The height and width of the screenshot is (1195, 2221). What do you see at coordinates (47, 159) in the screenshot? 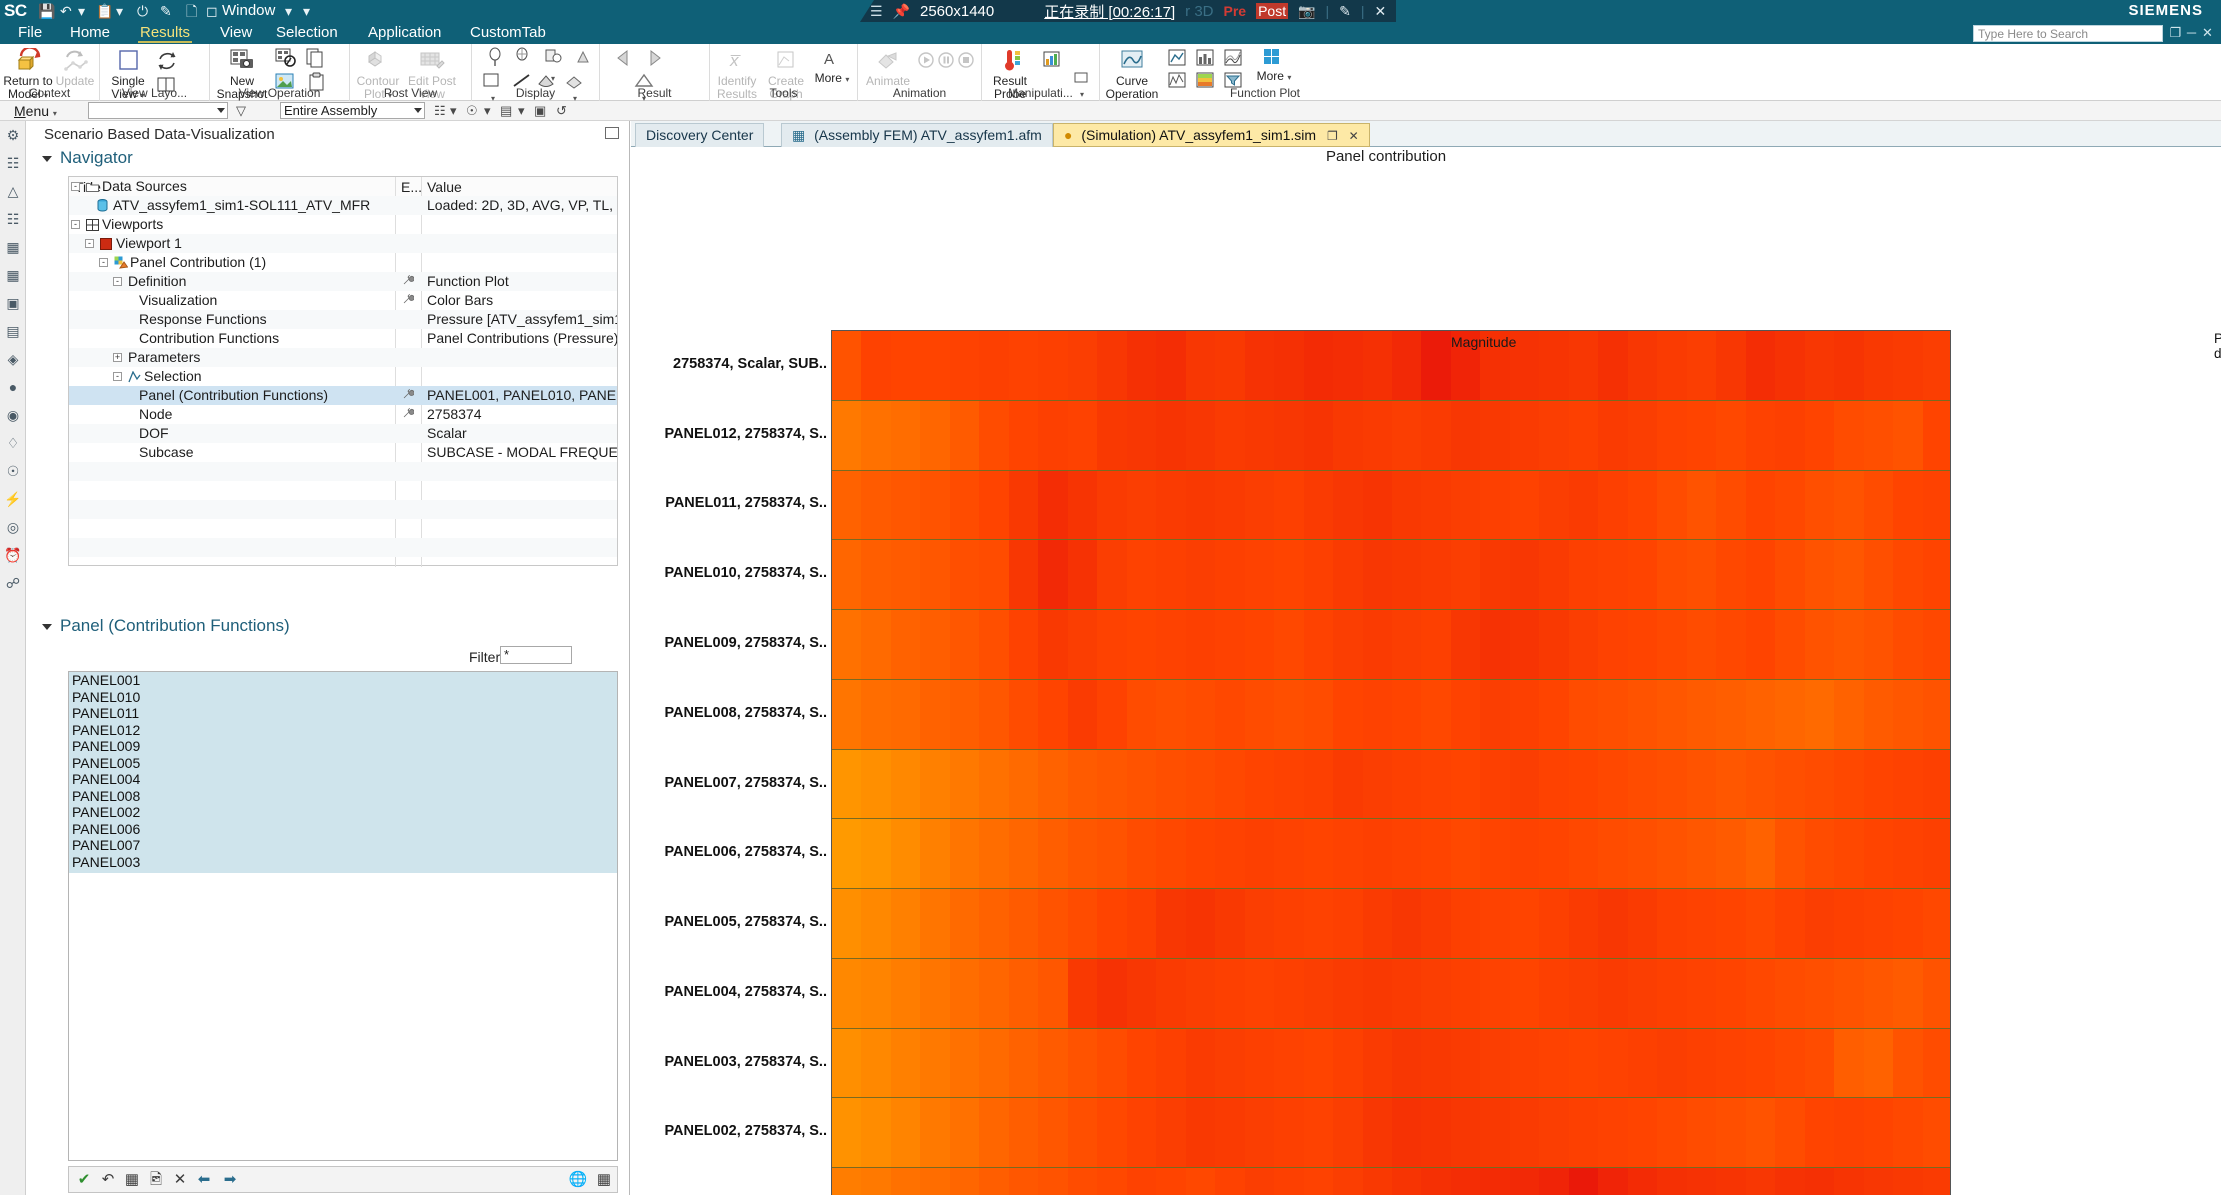
I see `navigator-collapse-icon` at bounding box center [47, 159].